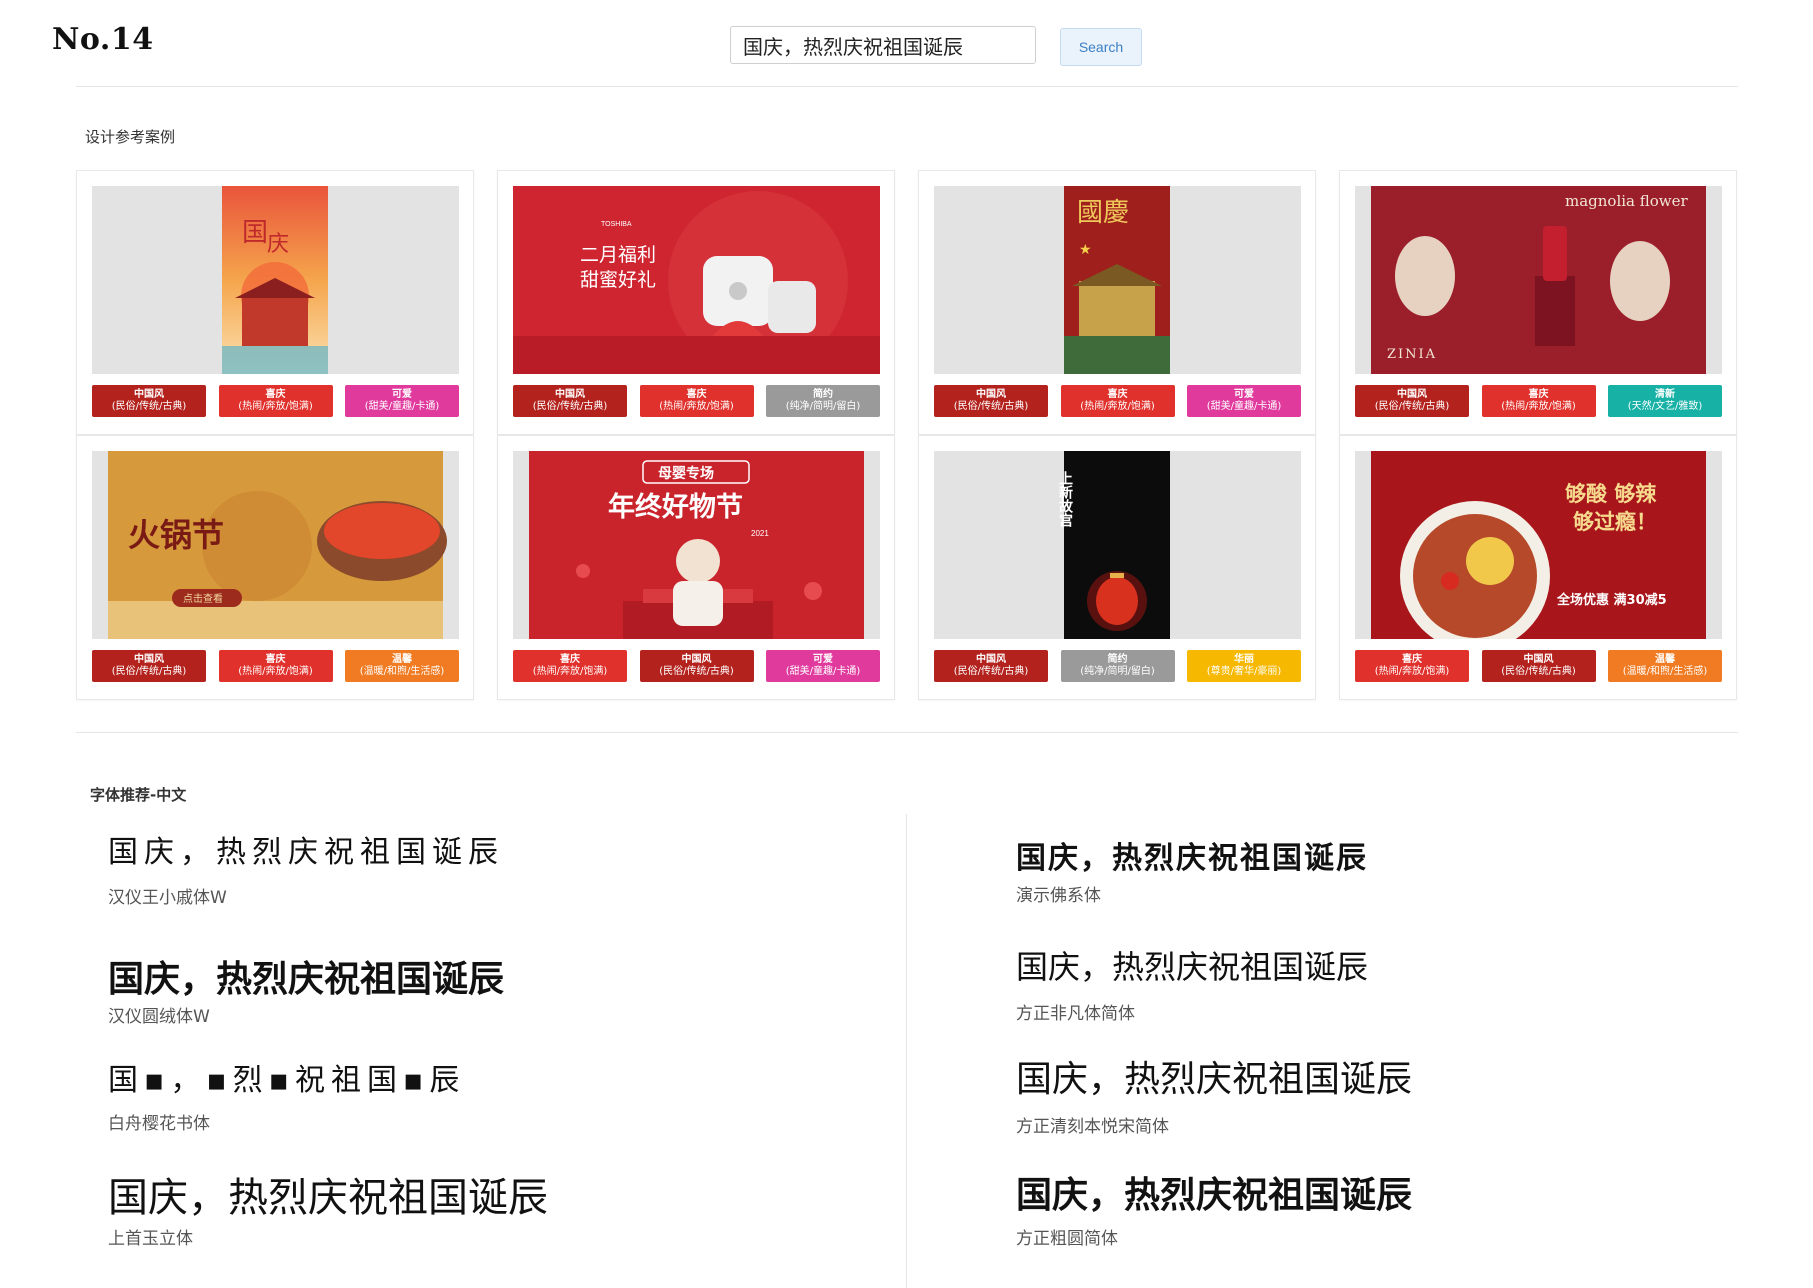 This screenshot has height=1288, width=1813. I want to click on hotpot-banner-art: 火锅节 点击查看, so click(277, 545).